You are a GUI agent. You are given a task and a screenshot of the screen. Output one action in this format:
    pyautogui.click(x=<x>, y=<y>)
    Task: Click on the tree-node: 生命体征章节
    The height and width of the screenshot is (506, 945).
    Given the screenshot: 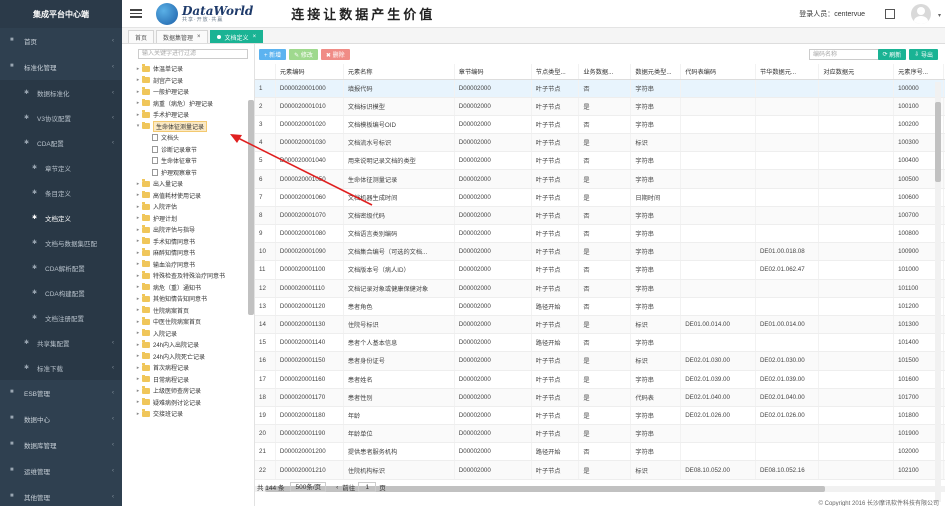 What is the action you would take?
    pyautogui.click(x=188, y=161)
    